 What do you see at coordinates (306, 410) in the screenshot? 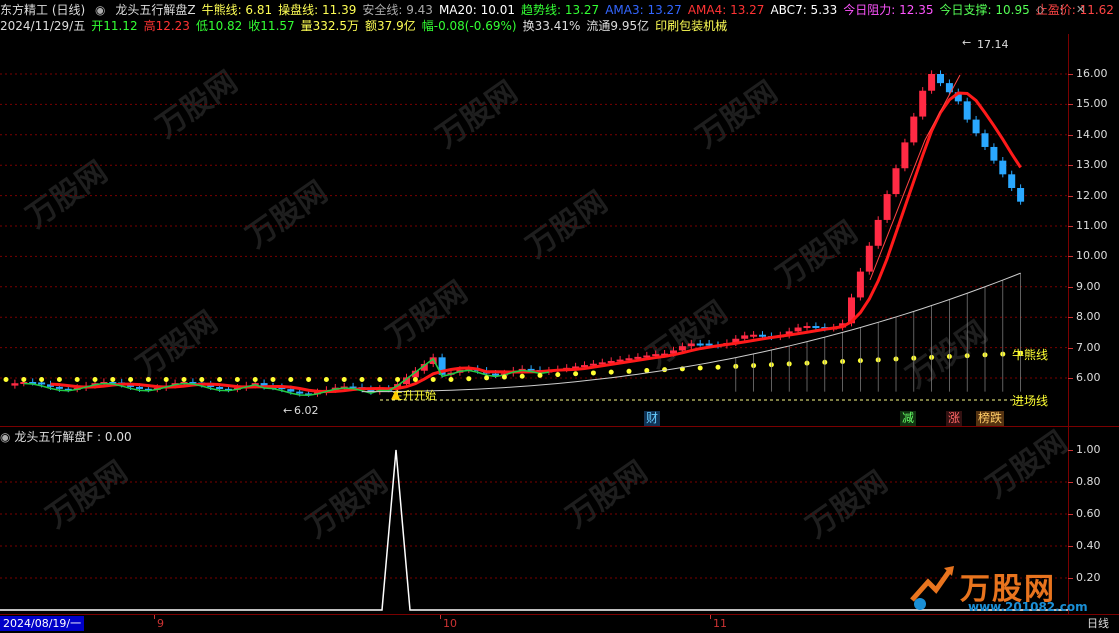
I see `low-price-label: 6.02` at bounding box center [306, 410].